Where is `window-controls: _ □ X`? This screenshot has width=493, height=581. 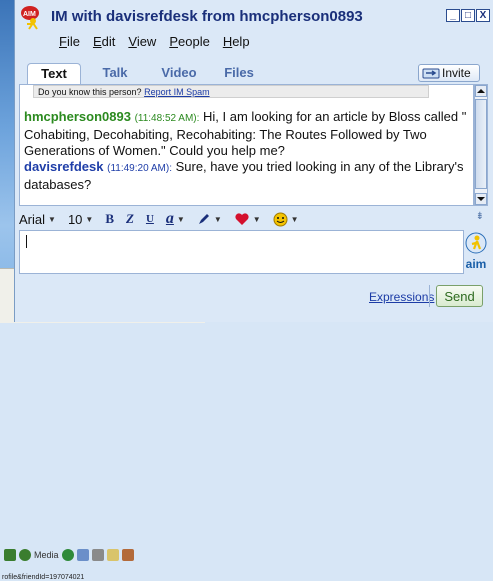
window-controls: _ □ X is located at coordinates (468, 15).